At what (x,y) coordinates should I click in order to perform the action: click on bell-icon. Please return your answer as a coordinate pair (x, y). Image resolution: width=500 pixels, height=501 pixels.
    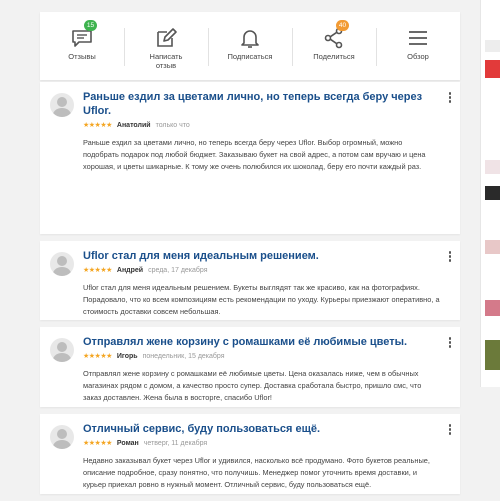
    Looking at the image, I should click on (250, 38).